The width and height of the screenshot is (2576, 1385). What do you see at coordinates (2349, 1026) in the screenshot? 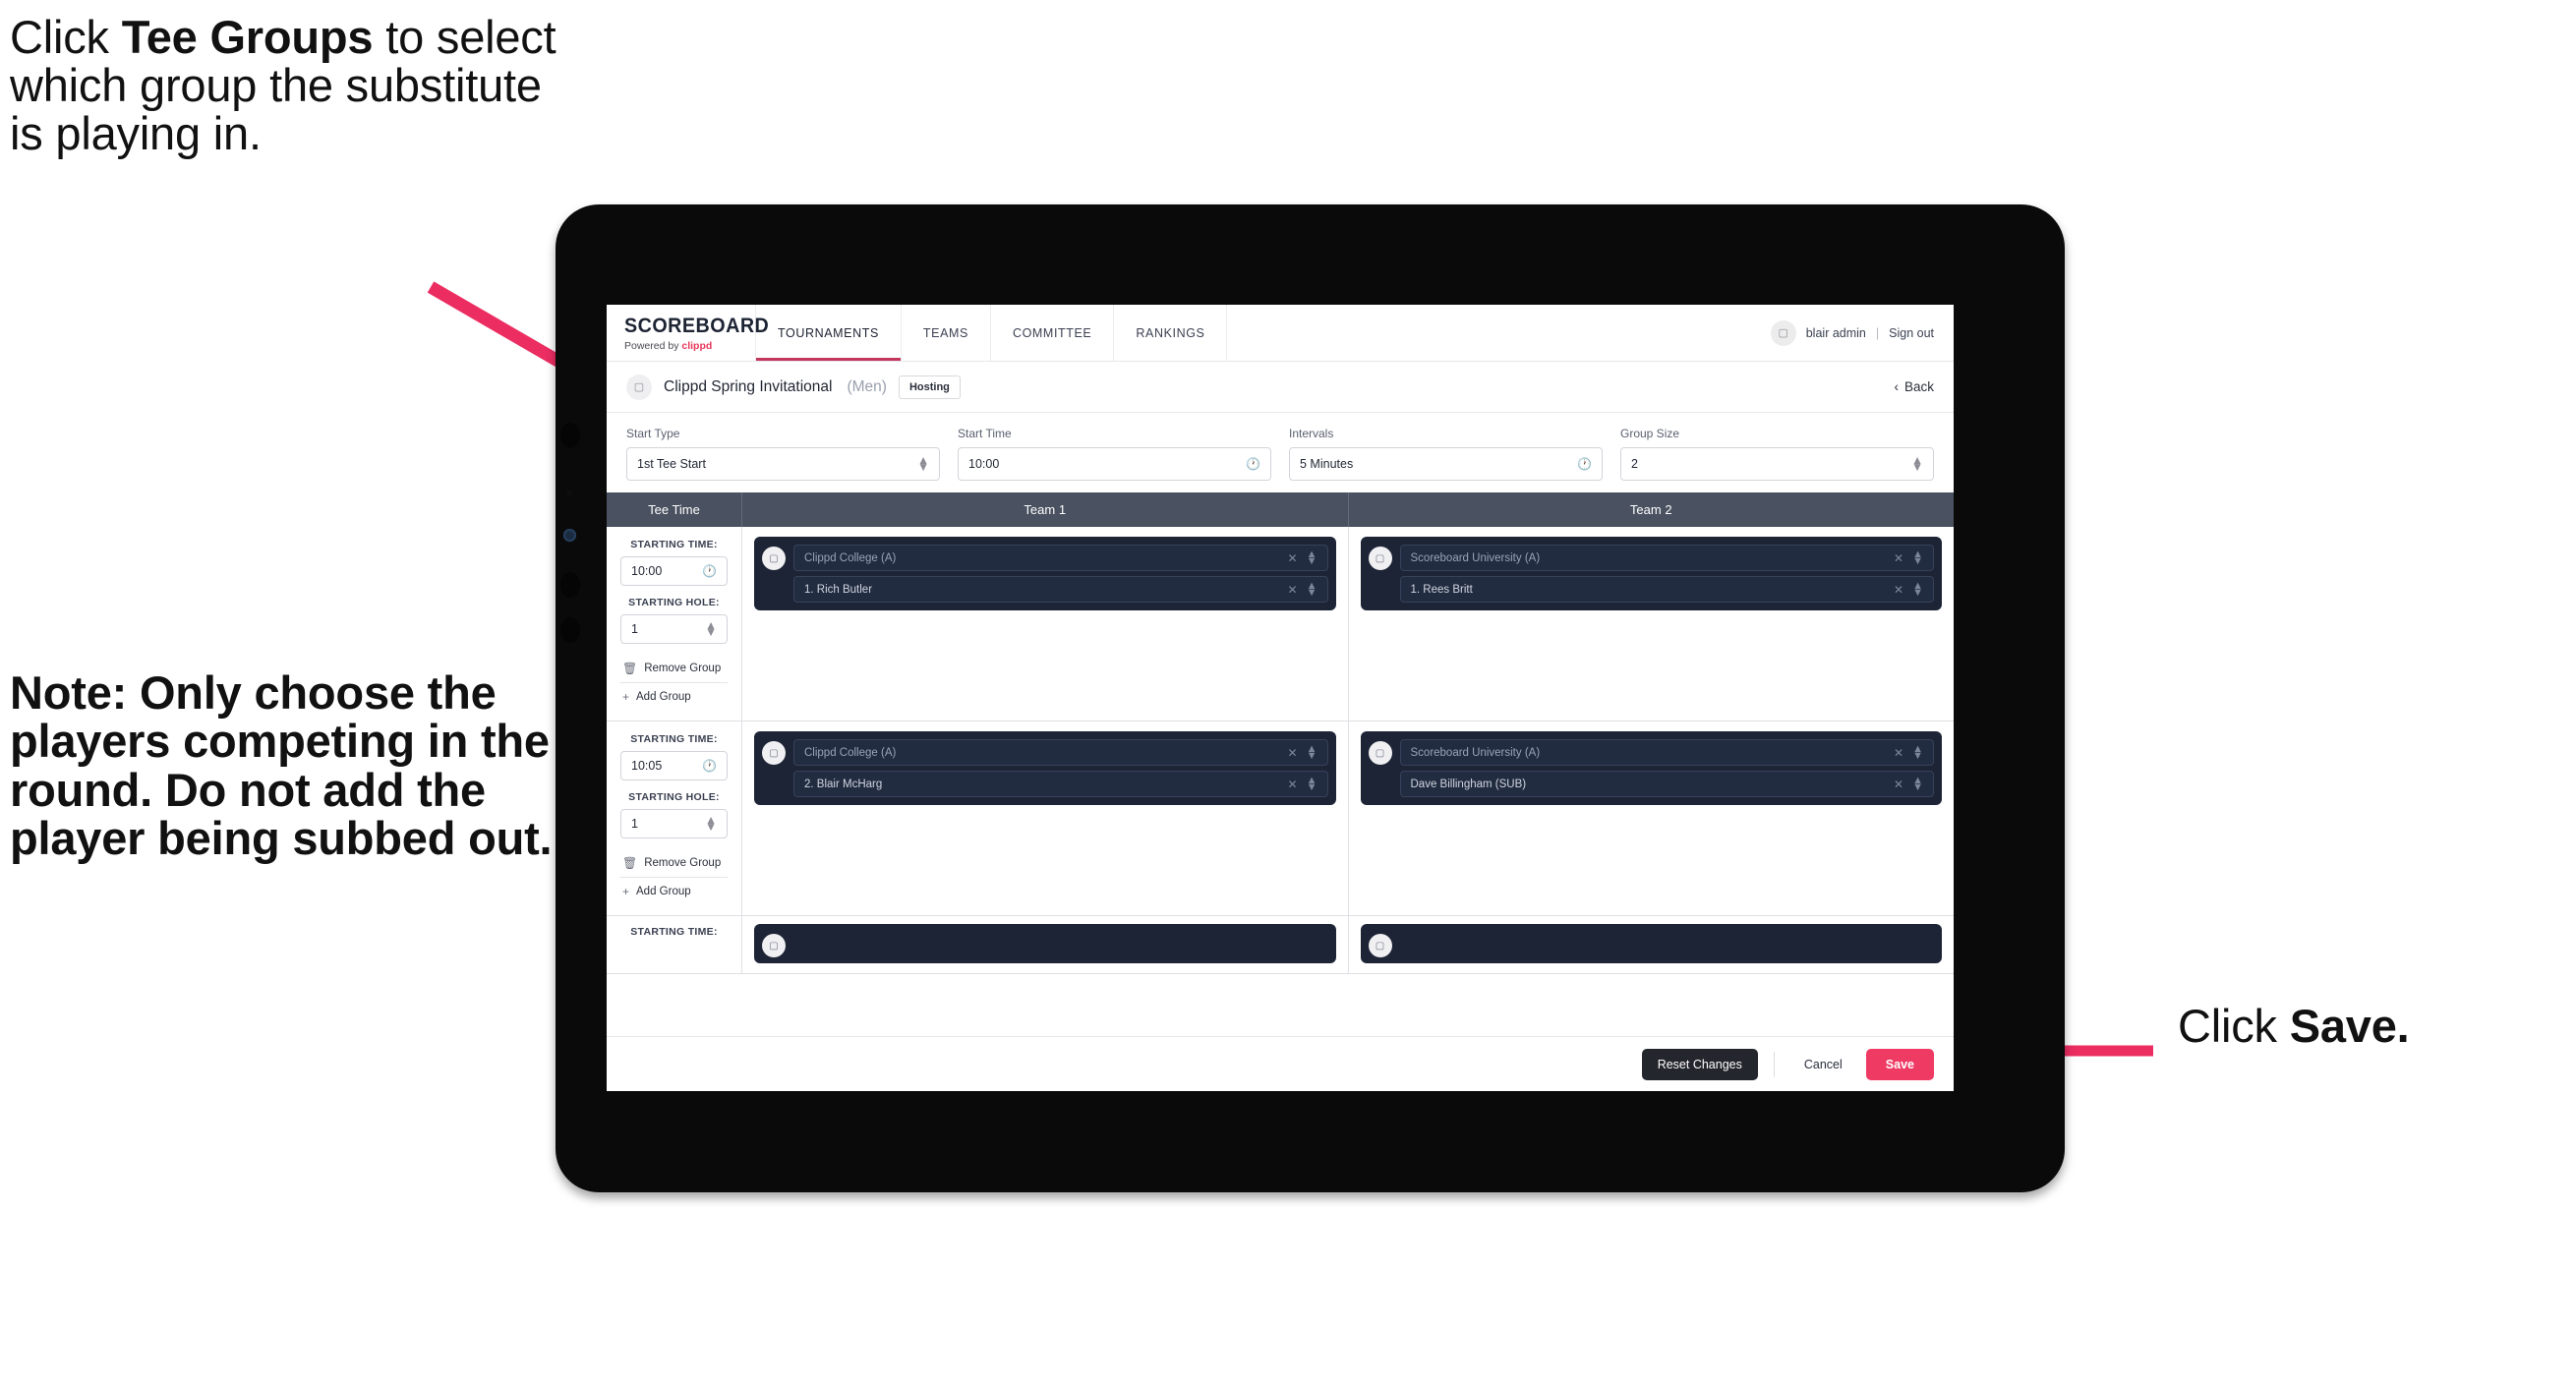
I see `annotation-click-save-bold: Save.` at bounding box center [2349, 1026].